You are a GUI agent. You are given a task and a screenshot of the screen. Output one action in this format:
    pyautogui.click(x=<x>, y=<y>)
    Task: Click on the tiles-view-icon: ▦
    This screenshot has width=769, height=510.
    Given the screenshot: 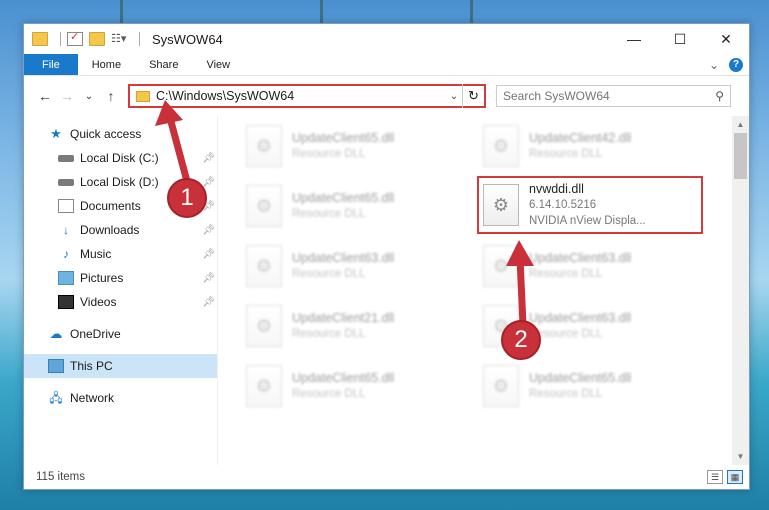 What is the action you would take?
    pyautogui.click(x=735, y=477)
    